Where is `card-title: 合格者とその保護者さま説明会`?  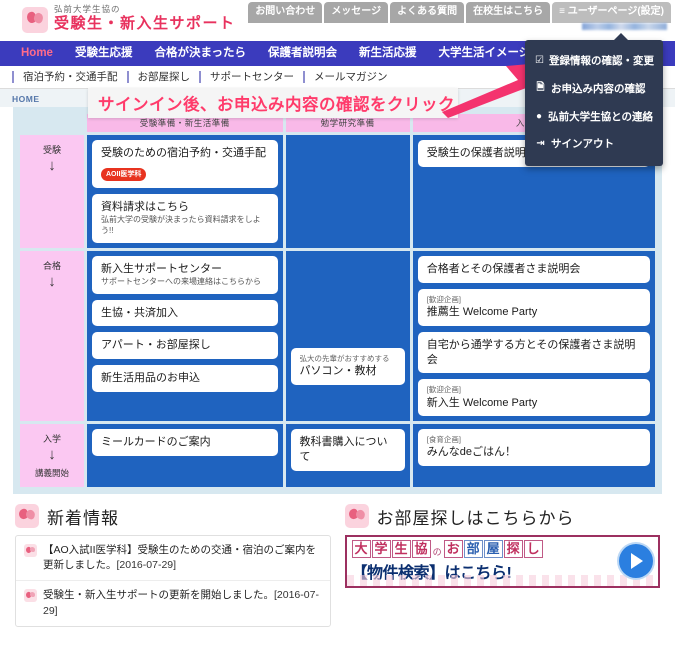 card-title: 合格者とその保護者さま説明会 is located at coordinates (503, 268).